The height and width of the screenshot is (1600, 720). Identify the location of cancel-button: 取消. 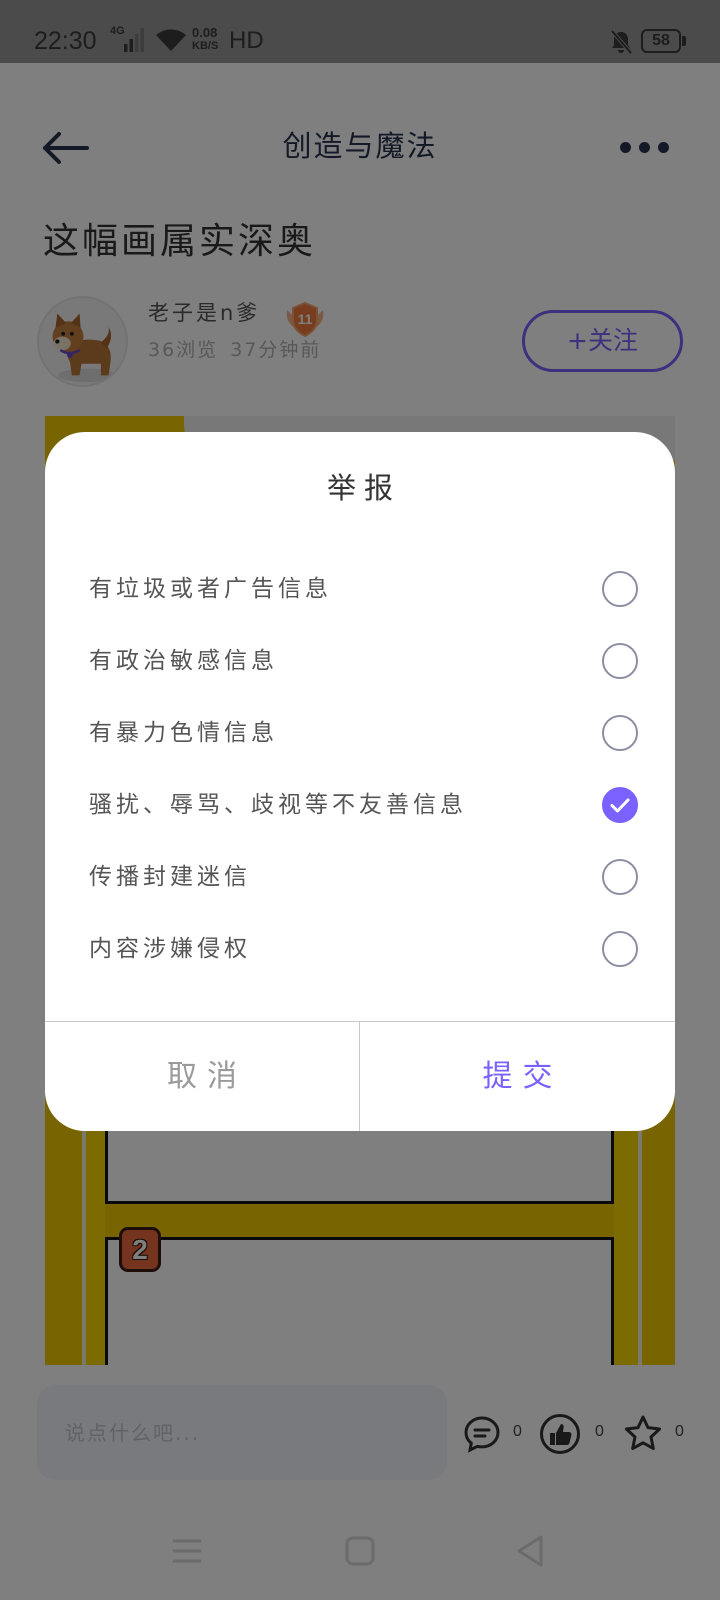
(202, 1076).